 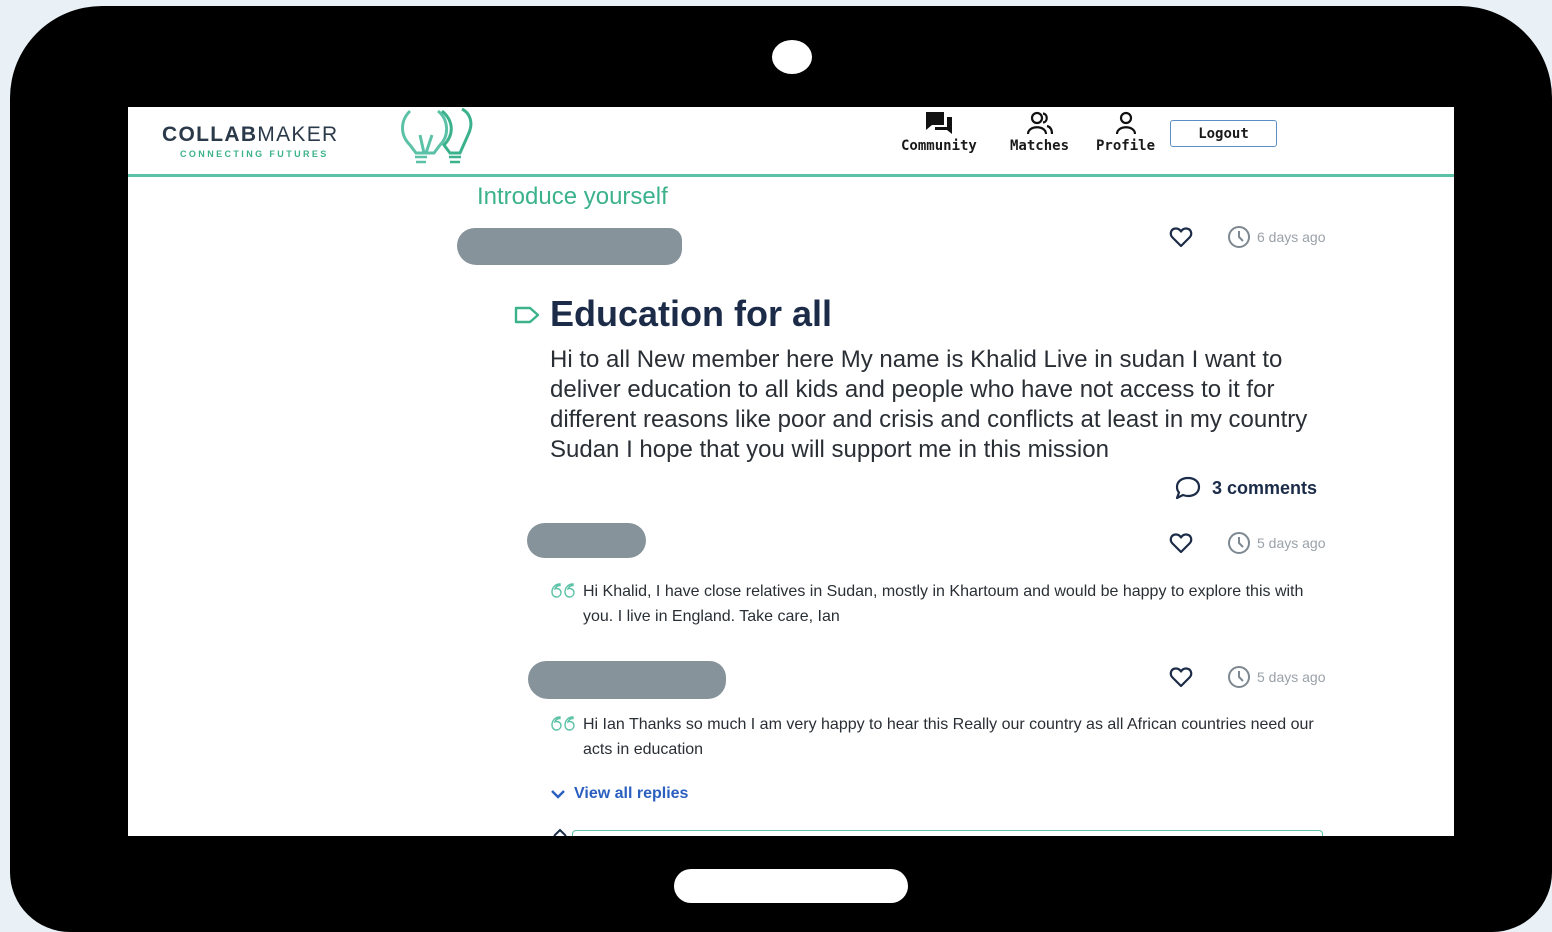 What do you see at coordinates (527, 315) in the screenshot?
I see `tag-icon` at bounding box center [527, 315].